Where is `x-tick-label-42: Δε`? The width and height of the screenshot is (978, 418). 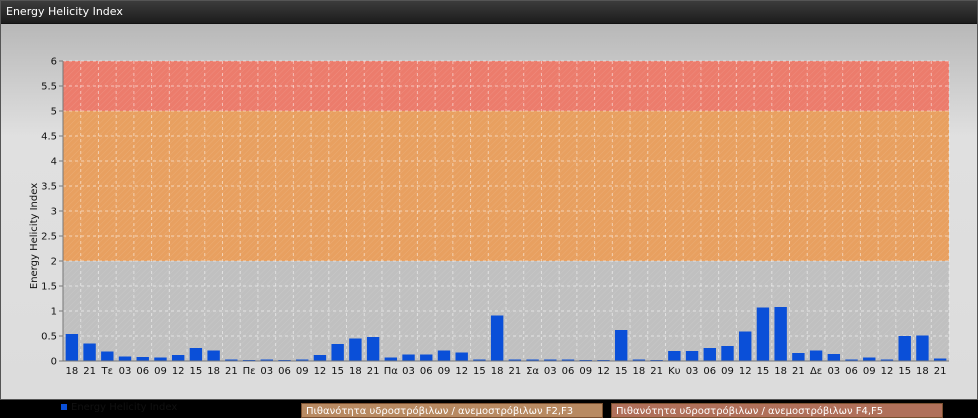
x-tick-label-42: Δε is located at coordinates (816, 371).